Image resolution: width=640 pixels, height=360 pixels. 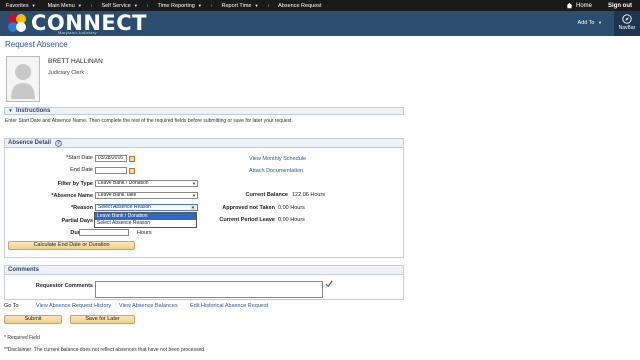 I want to click on filter-by-type-label: Filter by Type, so click(x=75, y=184).